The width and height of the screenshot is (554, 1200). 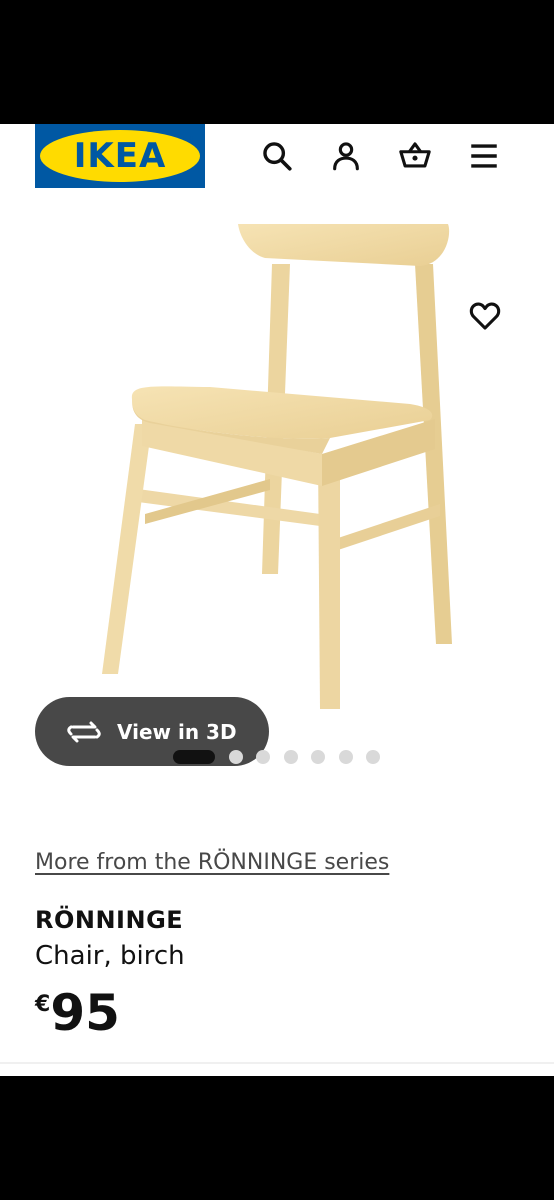 I want to click on menu-icon, so click(x=484, y=156).